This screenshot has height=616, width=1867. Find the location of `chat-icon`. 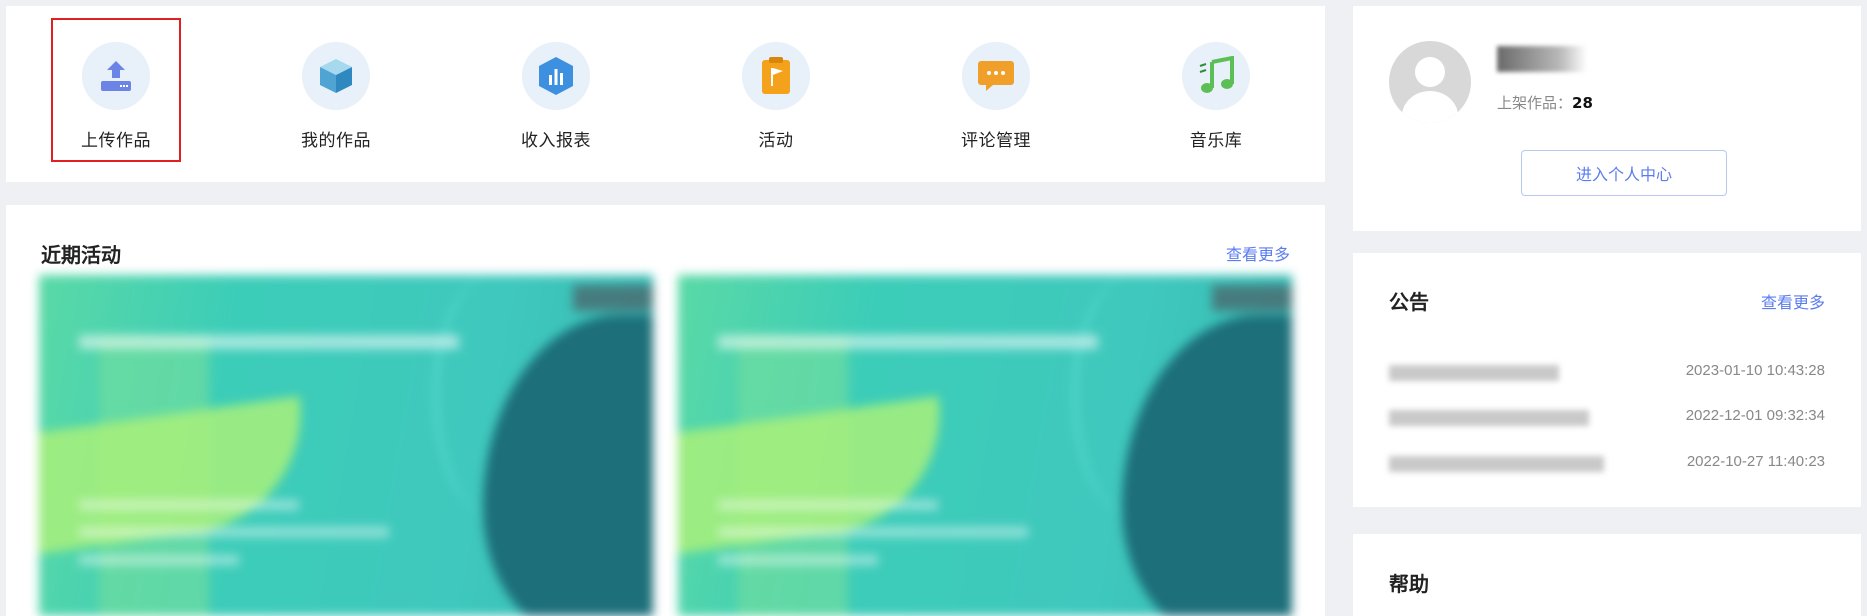

chat-icon is located at coordinates (996, 76).